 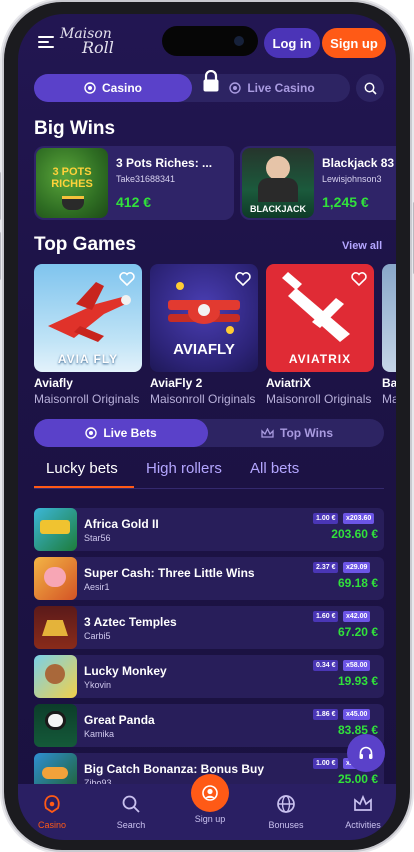 I want to click on search-button, so click(x=370, y=88).